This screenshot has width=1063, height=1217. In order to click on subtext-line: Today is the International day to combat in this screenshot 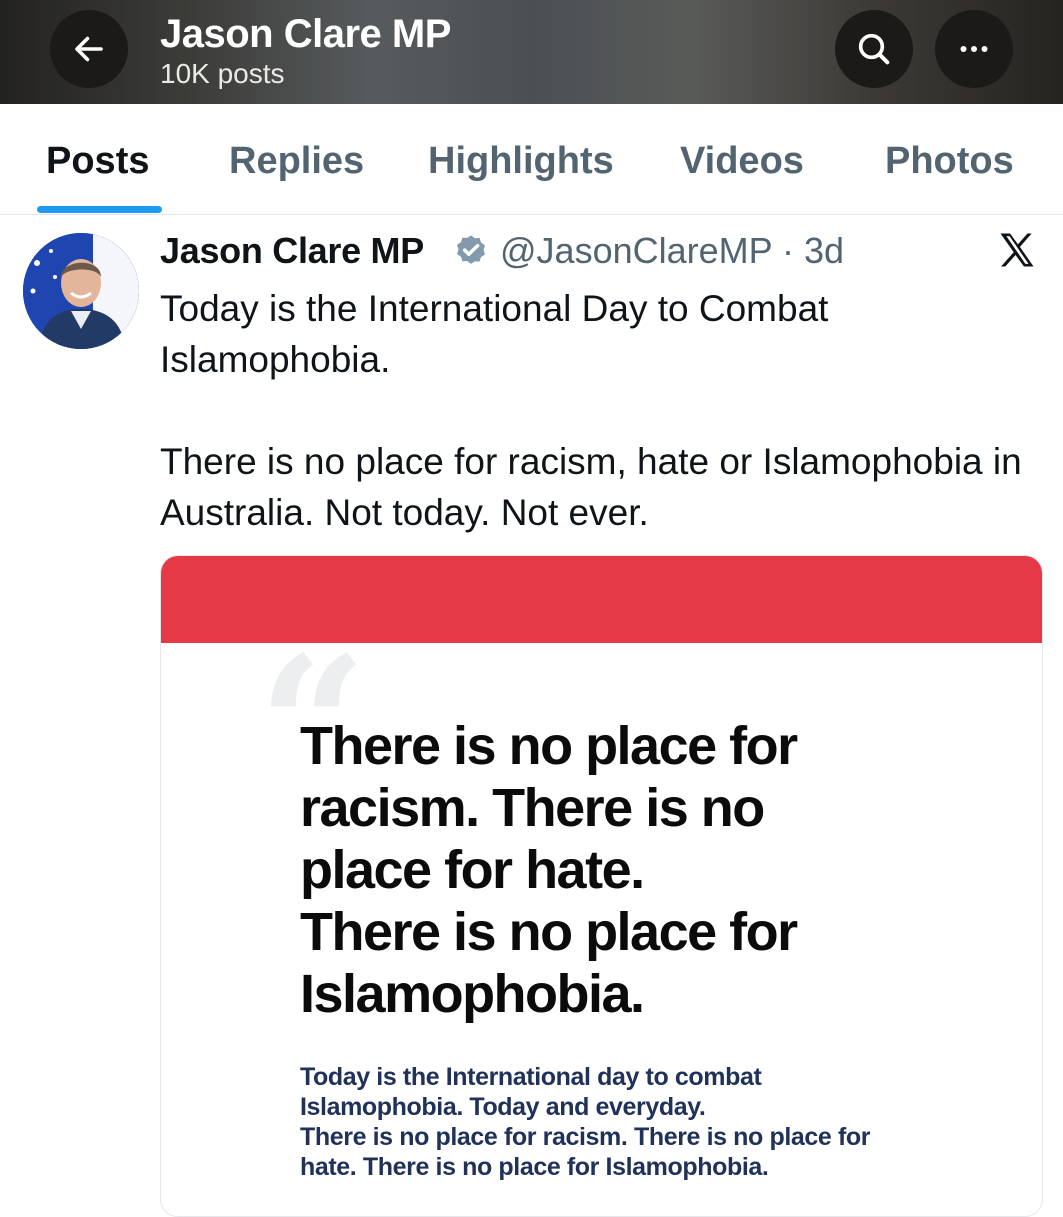, I will do `click(531, 1077)`.